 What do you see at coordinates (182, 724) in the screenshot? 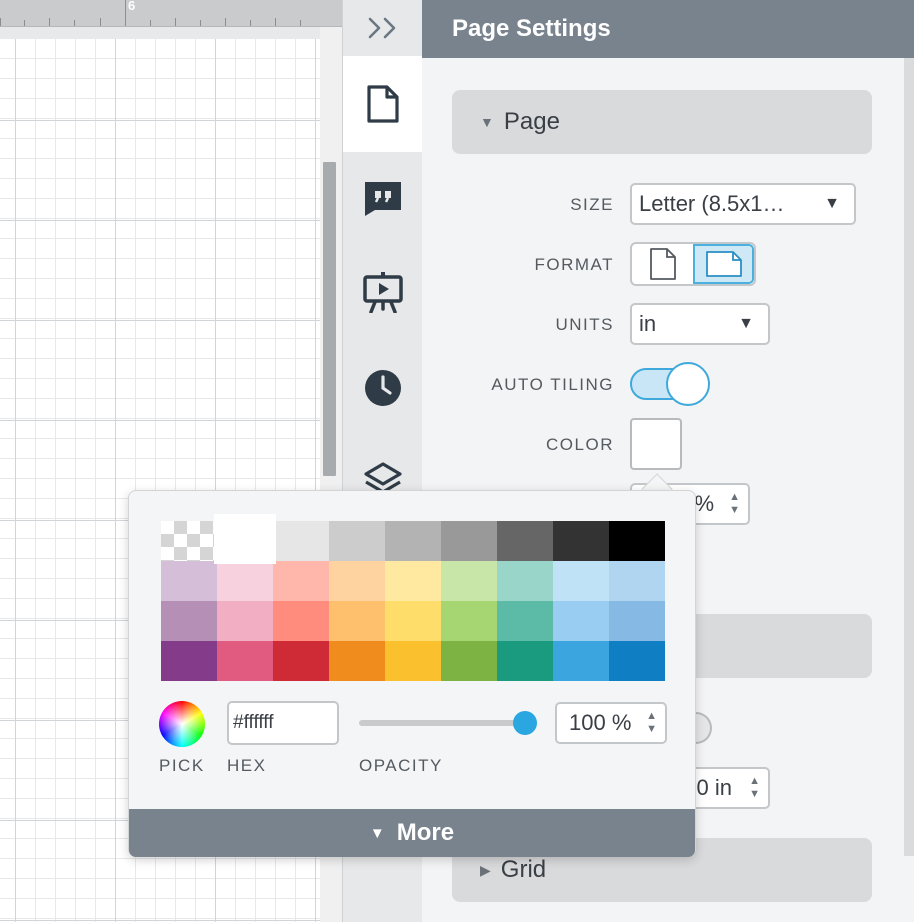
I see `color-wheel-icon` at bounding box center [182, 724].